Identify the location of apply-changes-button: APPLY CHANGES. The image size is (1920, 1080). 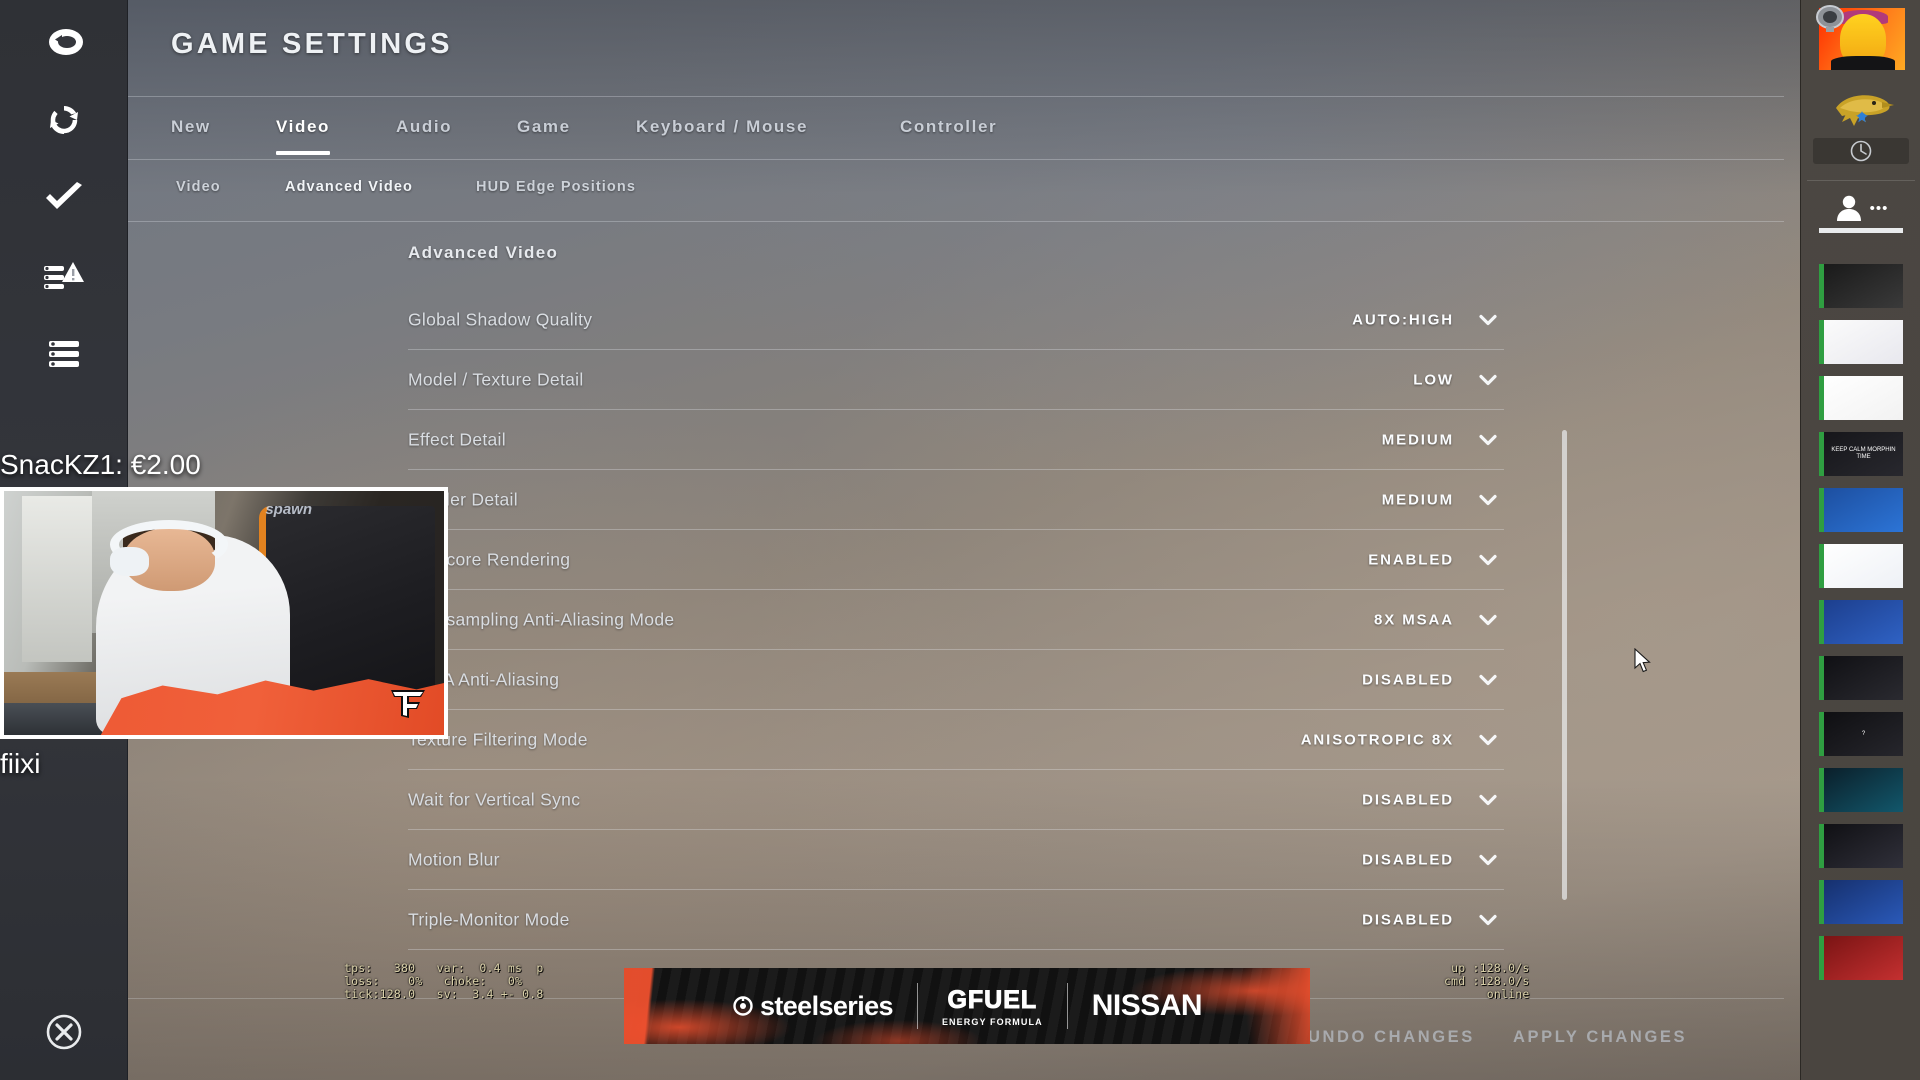
(1600, 1037).